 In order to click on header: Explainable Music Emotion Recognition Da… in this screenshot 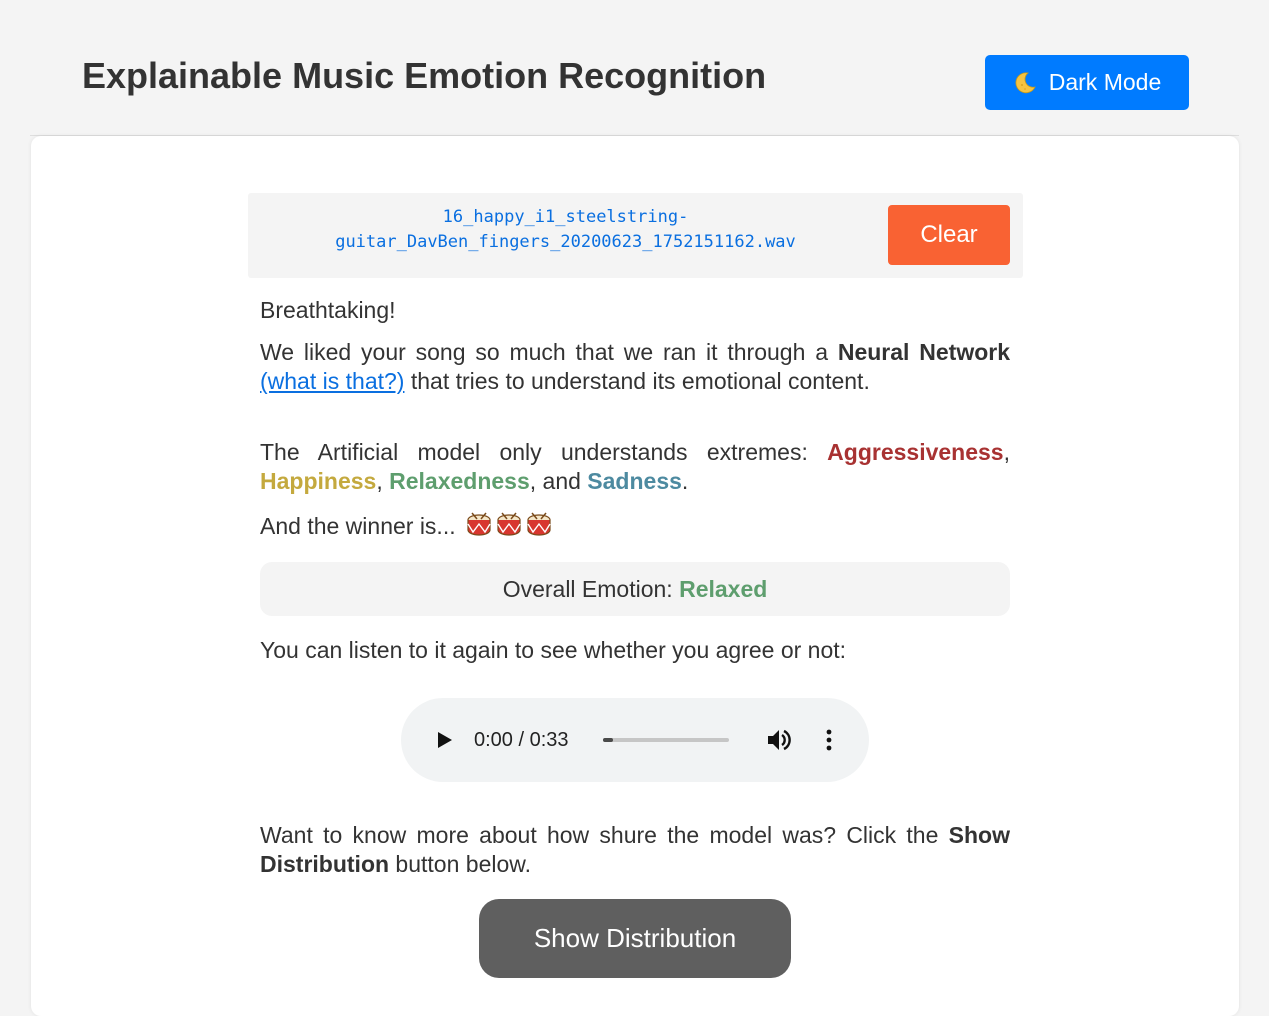, I will do `click(634, 67)`.